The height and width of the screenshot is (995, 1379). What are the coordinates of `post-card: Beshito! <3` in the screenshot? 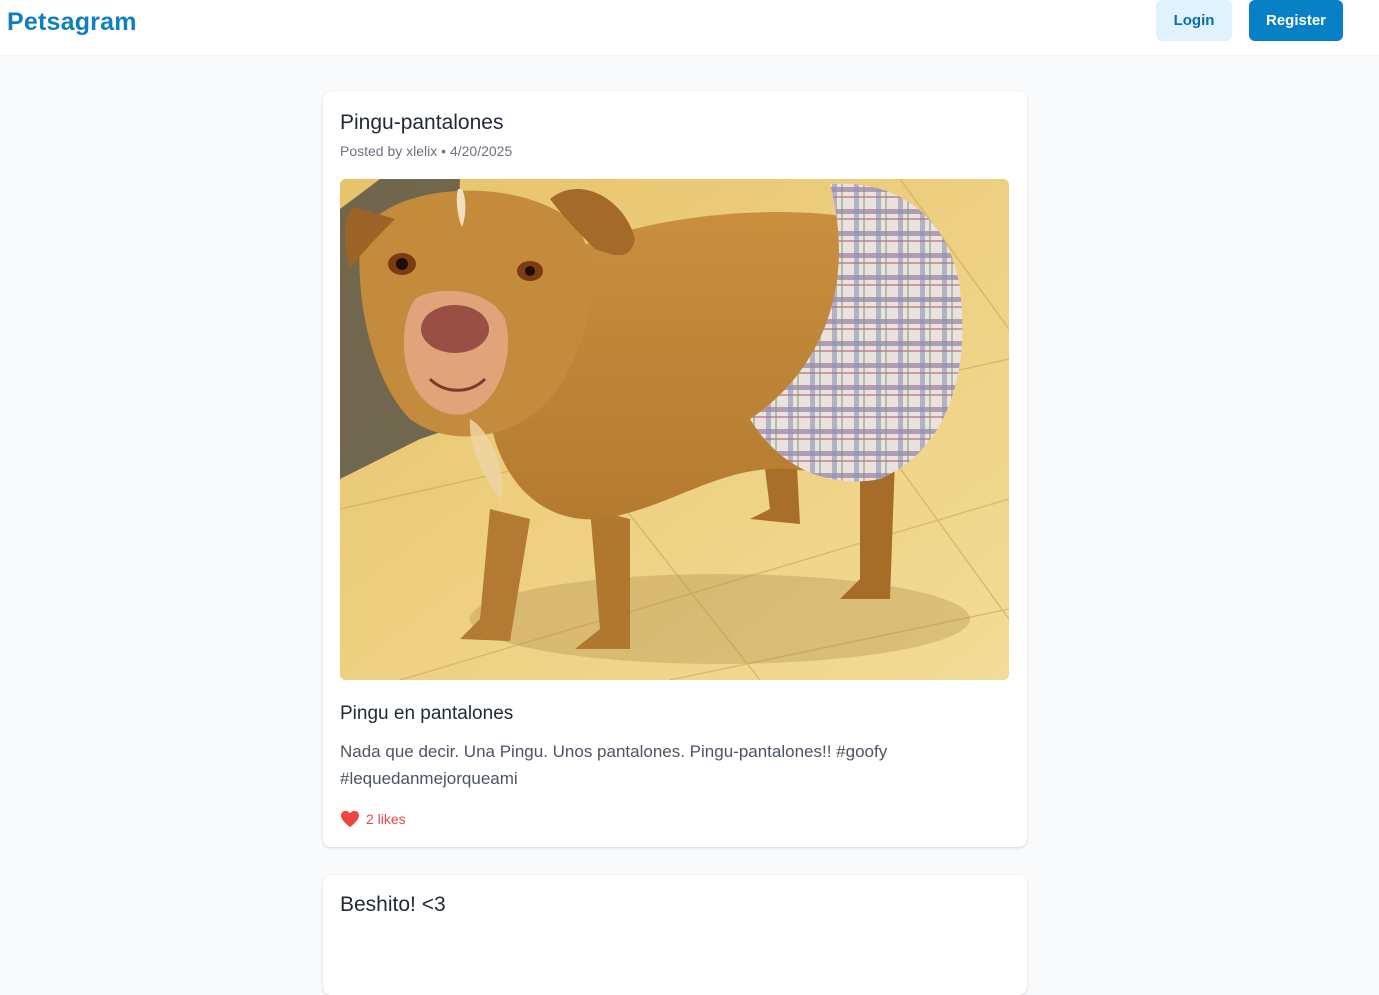 It's located at (675, 935).